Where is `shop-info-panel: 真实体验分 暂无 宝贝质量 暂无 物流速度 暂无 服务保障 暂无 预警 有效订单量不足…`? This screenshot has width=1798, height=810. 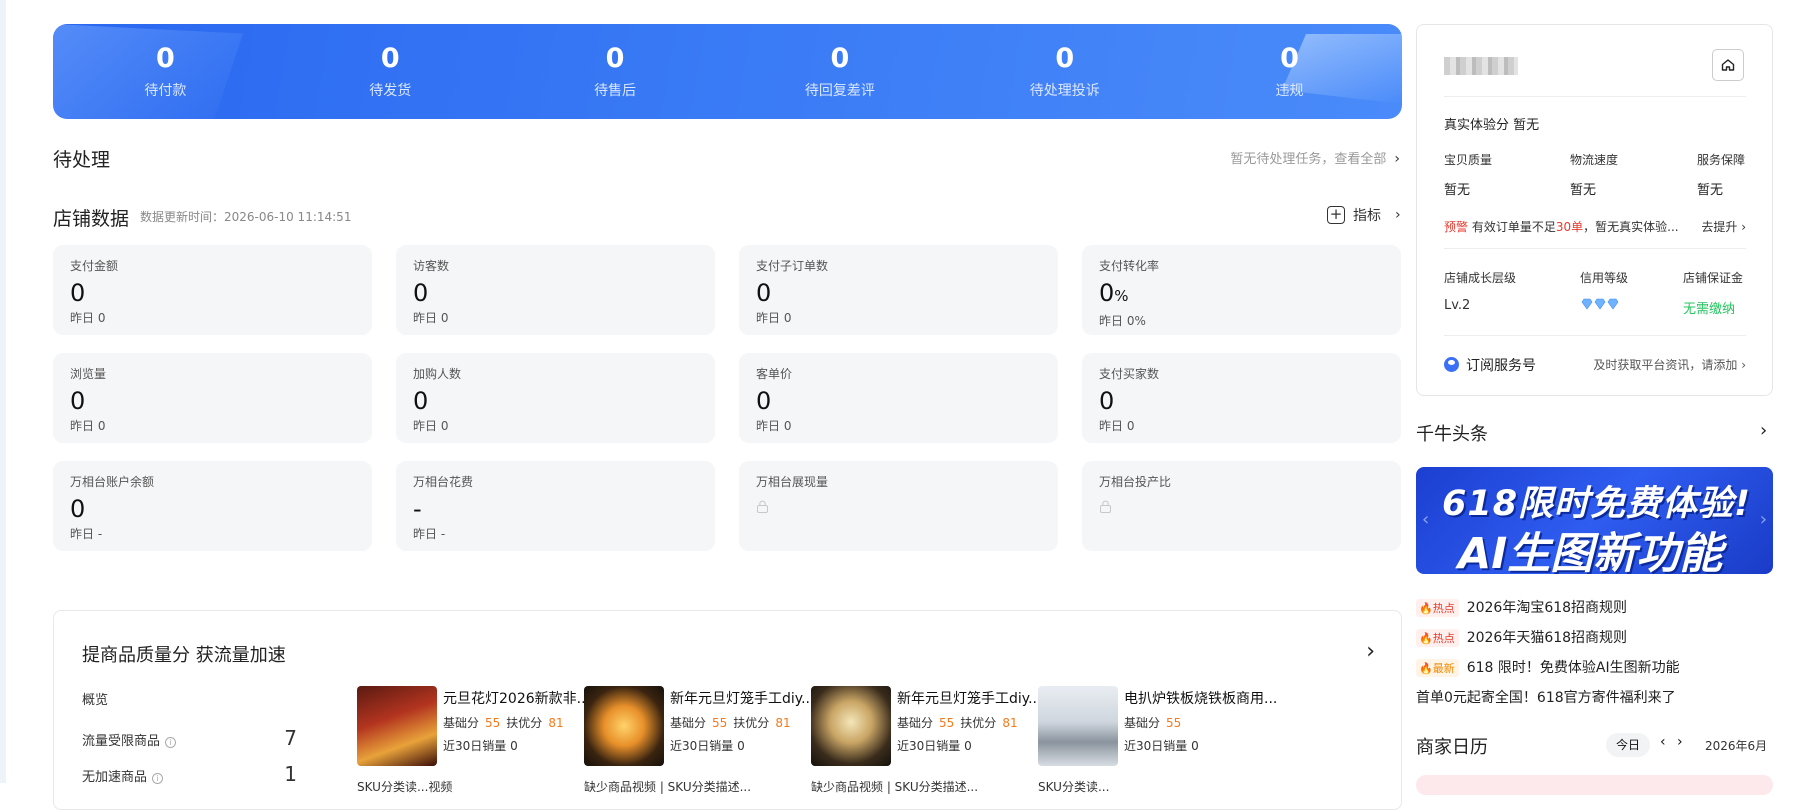
shop-info-panel: 真实体验分 暂无 宝贝质量 暂无 物流速度 暂无 服务保障 暂无 预警 有效订单量不足… is located at coordinates (1594, 210).